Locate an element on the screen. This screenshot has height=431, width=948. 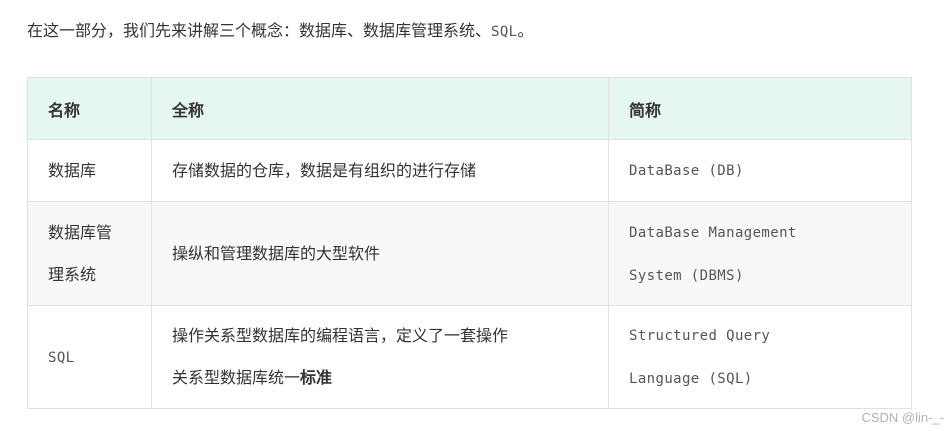
cell-abbreviation: DataBase Management System (DBMS) is located at coordinates (760, 253).